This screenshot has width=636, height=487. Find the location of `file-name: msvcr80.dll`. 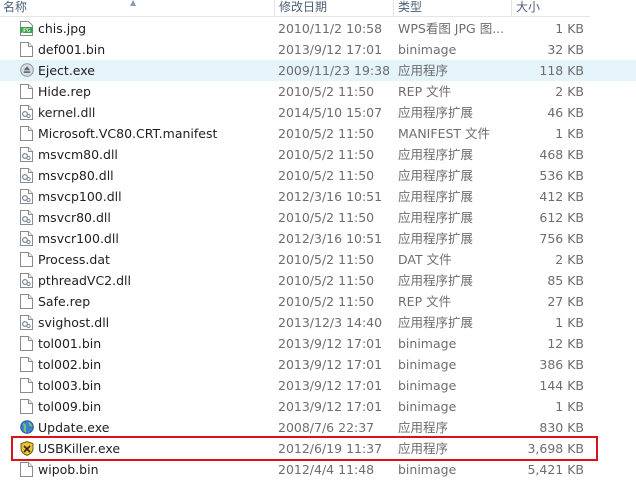

file-name: msvcr80.dll is located at coordinates (74, 217).